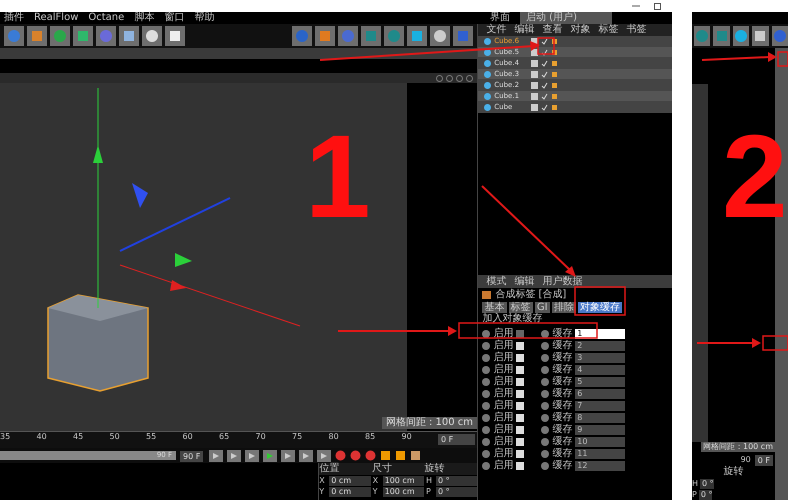  Describe the element at coordinates (566, 18) in the screenshot. I see `layout-dropdown: 启动 (用户)` at that location.